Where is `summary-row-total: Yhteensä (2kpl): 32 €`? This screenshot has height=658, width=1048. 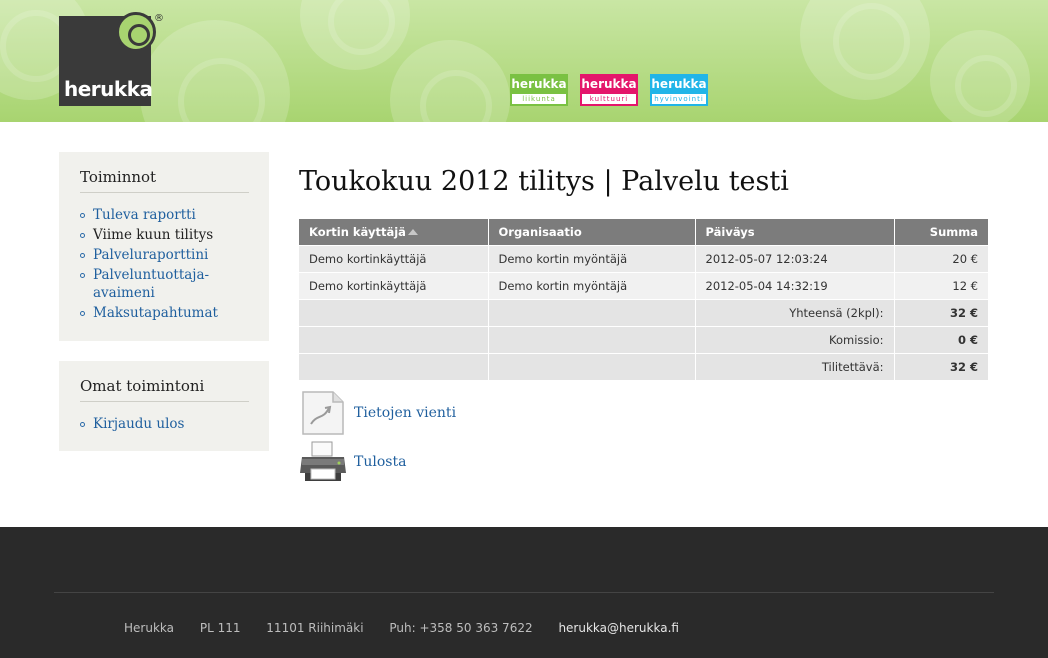 summary-row-total: Yhteensä (2kpl): 32 € is located at coordinates (643, 312).